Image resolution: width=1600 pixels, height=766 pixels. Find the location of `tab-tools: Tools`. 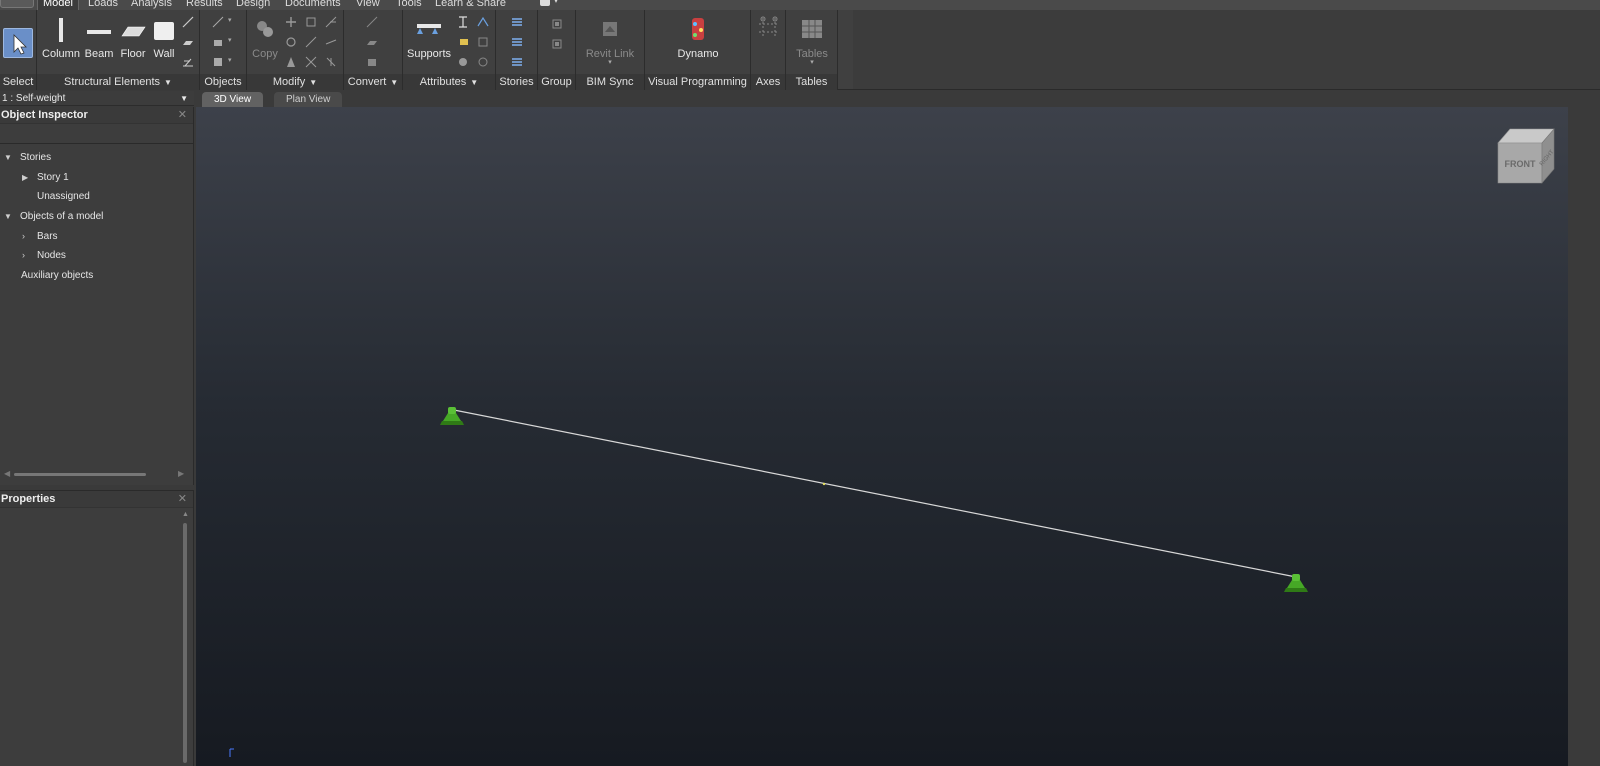

tab-tools: Tools is located at coordinates (409, 5).